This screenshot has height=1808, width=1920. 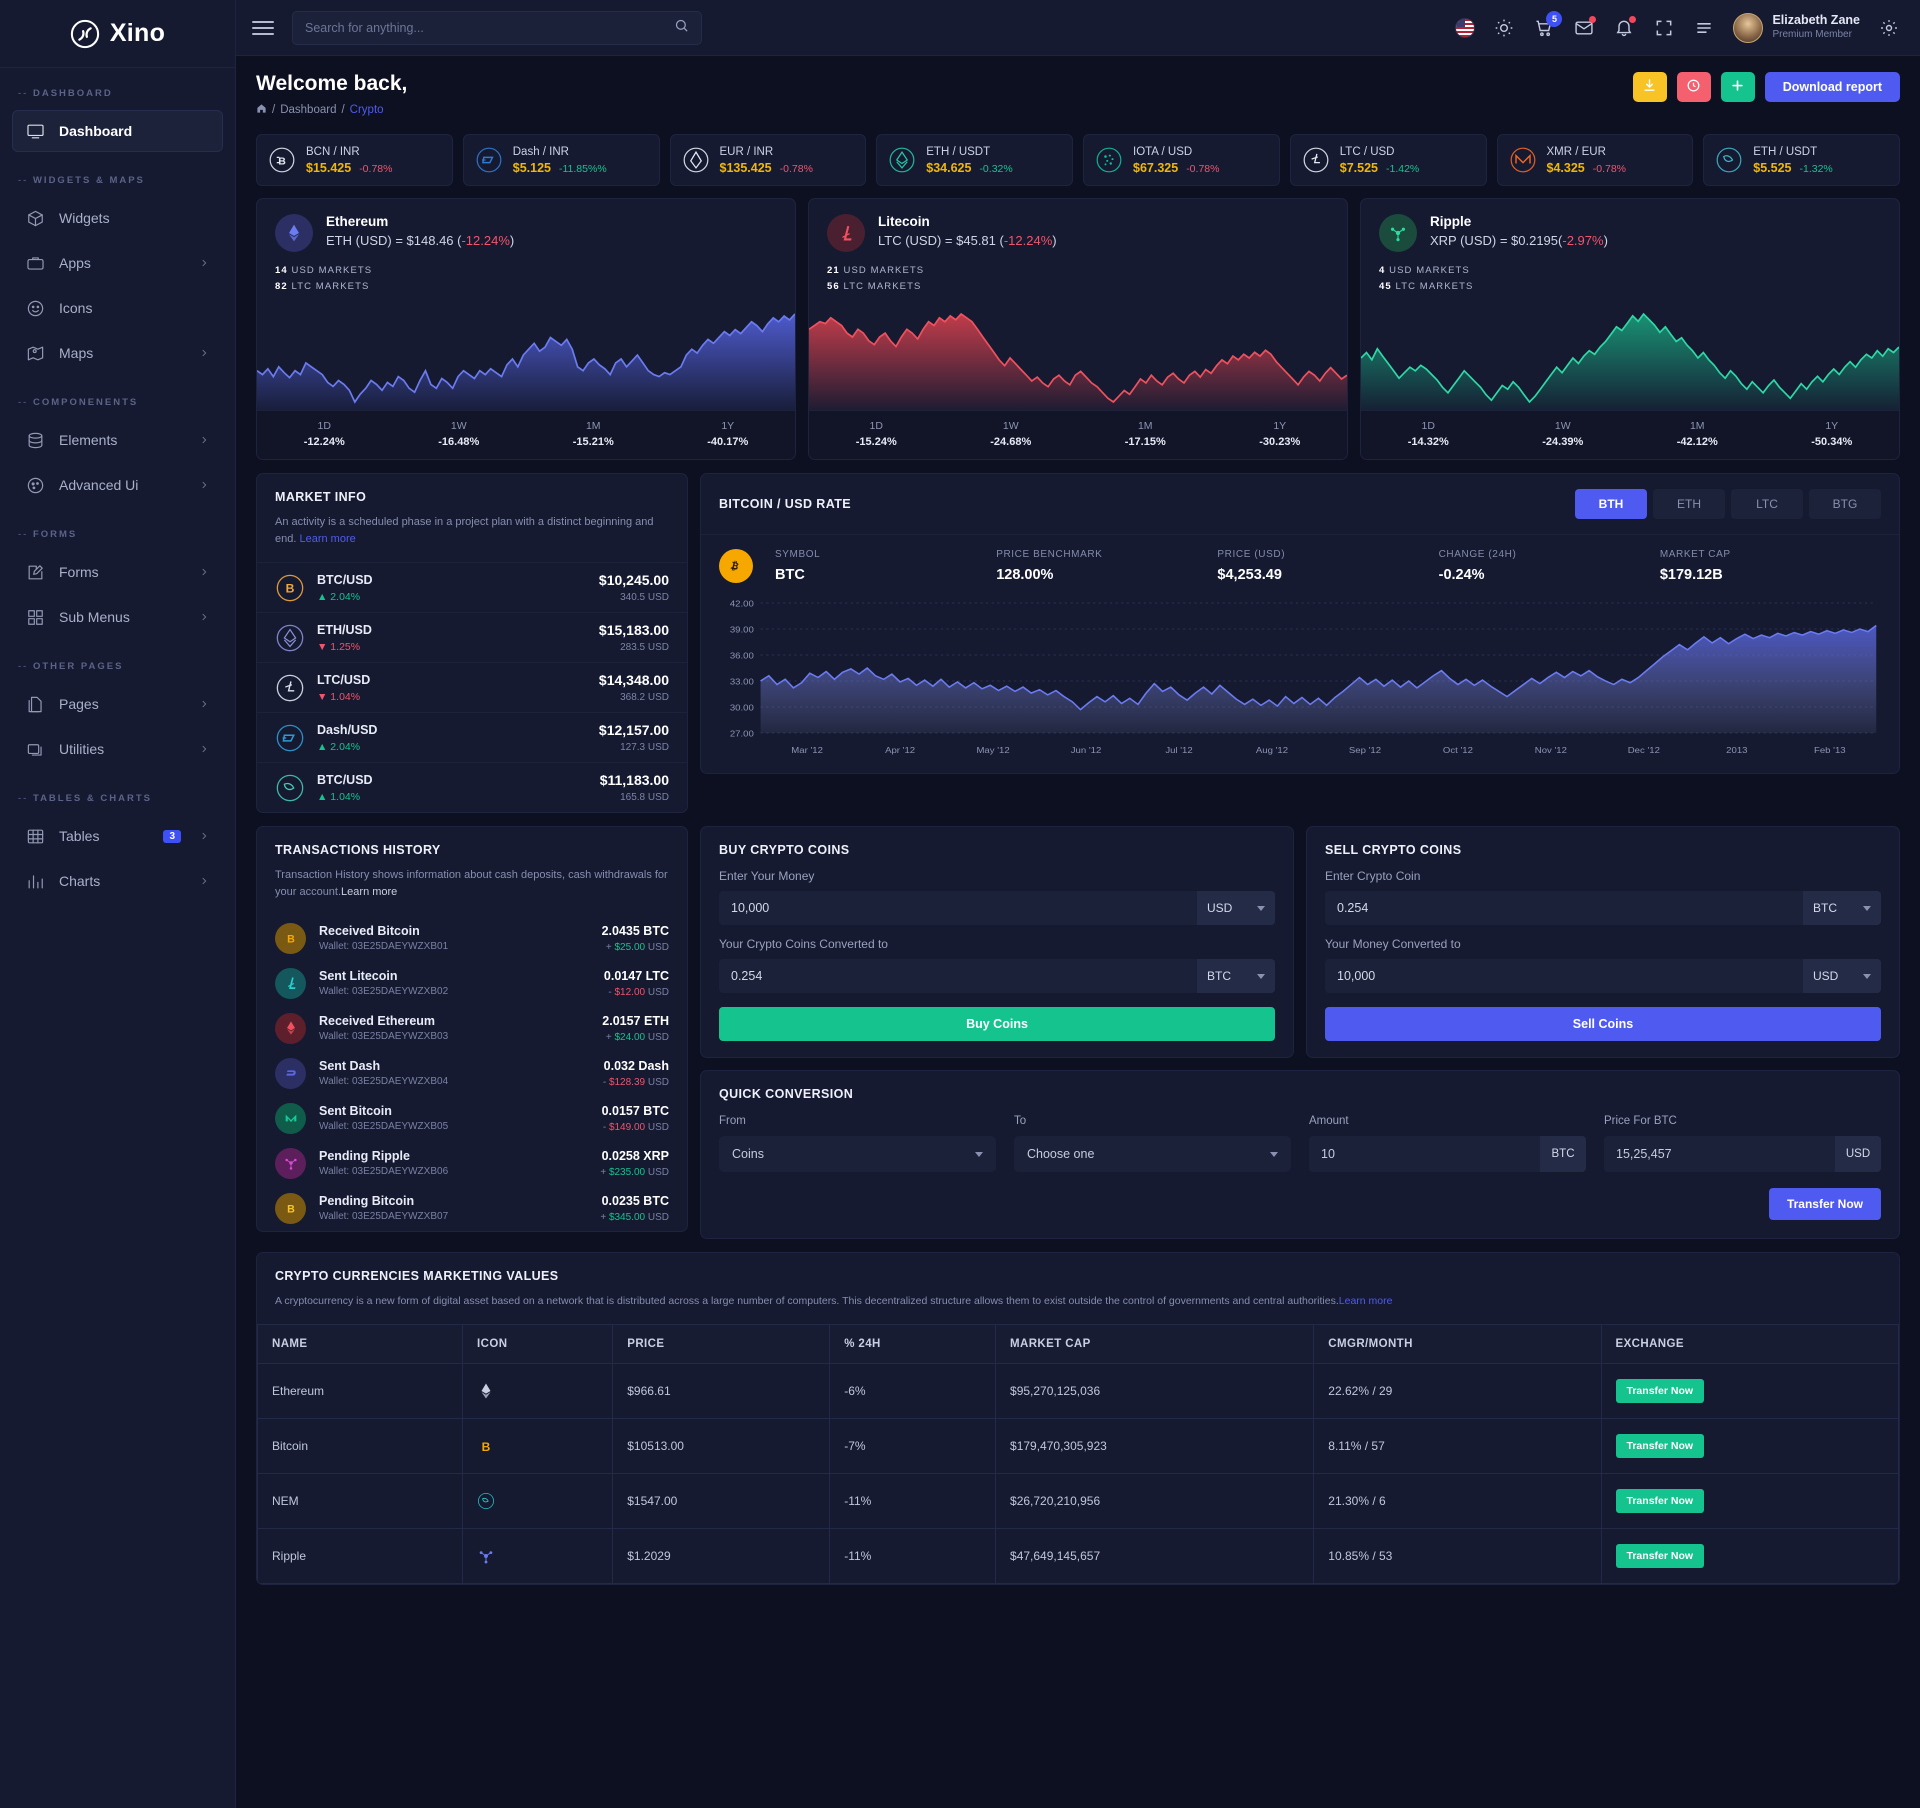 What do you see at coordinates (327, 539) in the screenshot?
I see `market-info-learn-more-link: Learn more` at bounding box center [327, 539].